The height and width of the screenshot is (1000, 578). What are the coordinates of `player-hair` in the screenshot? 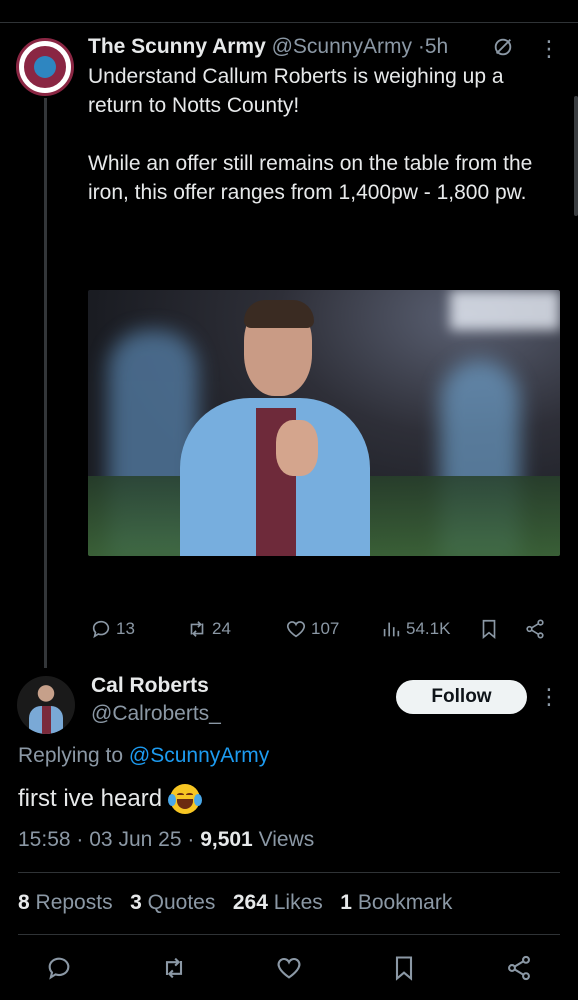 It's located at (279, 314).